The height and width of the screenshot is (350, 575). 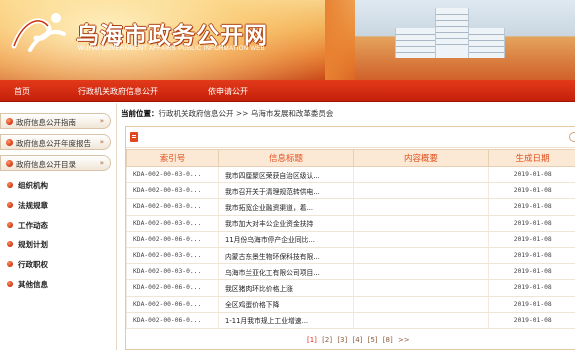 What do you see at coordinates (33, 205) in the screenshot?
I see `sidebar-subitem-label: 法规规章` at bounding box center [33, 205].